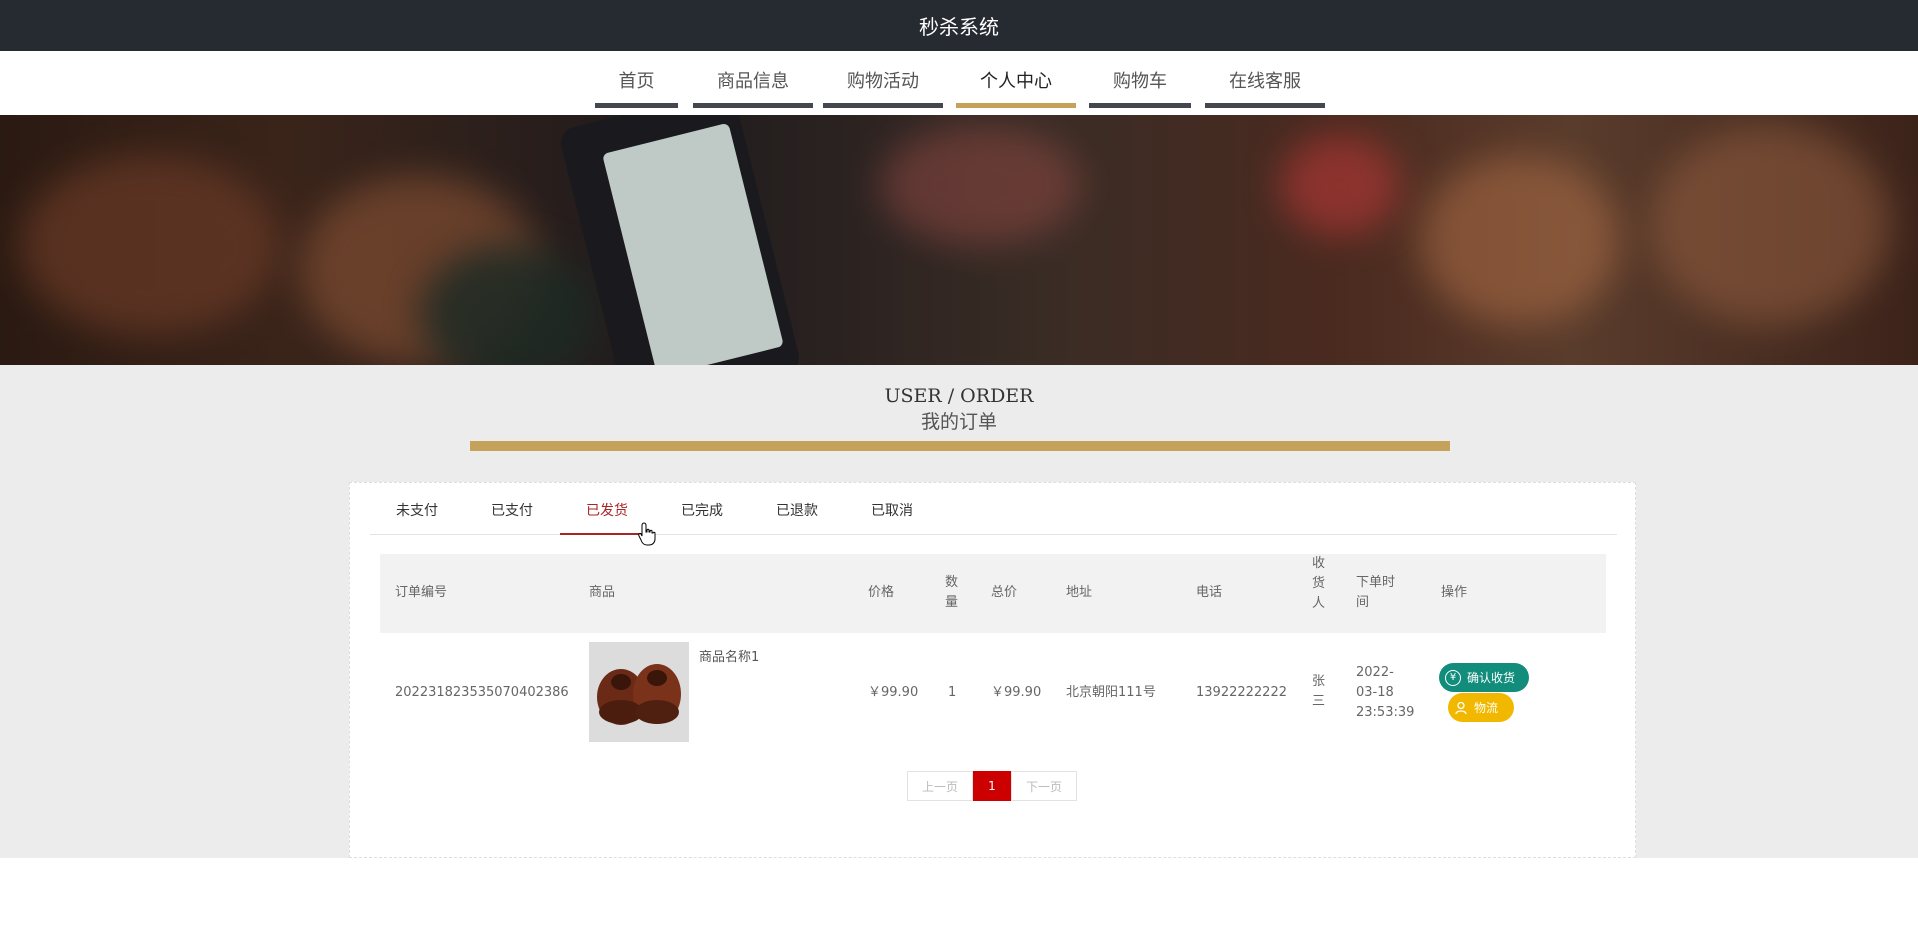 Image resolution: width=1918 pixels, height=934 pixels. What do you see at coordinates (417, 517) in the screenshot?
I see `tab-unpaid: 未支付` at bounding box center [417, 517].